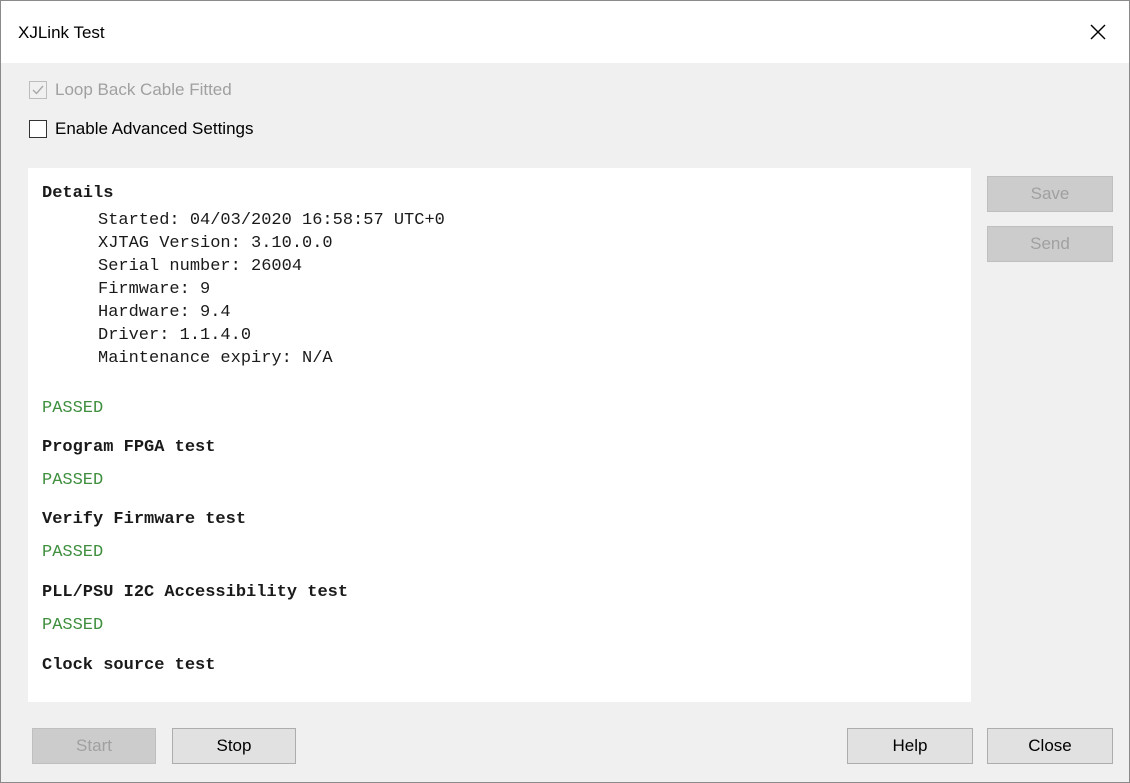 The image size is (1130, 783). Describe the element at coordinates (129, 447) in the screenshot. I see `log-heading-test: Program FPGA test` at that location.